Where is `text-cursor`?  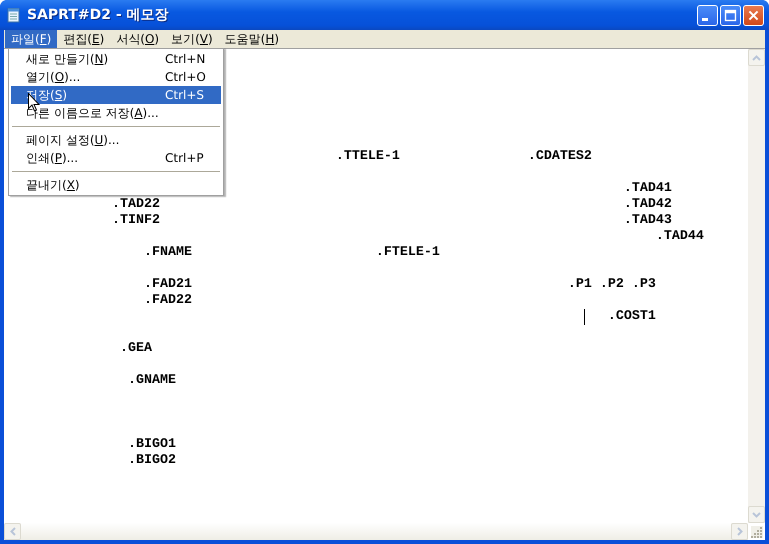
text-cursor is located at coordinates (584, 317).